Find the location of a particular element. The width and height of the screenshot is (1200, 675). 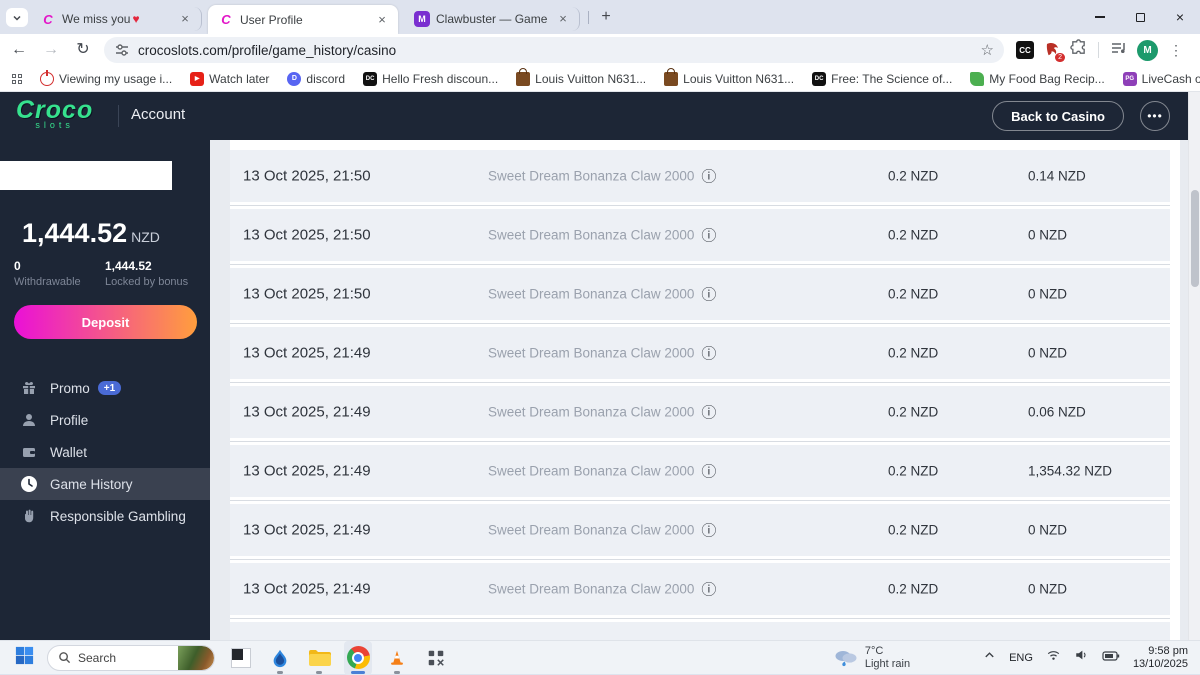

profile-avatar: M is located at coordinates (1147, 50).